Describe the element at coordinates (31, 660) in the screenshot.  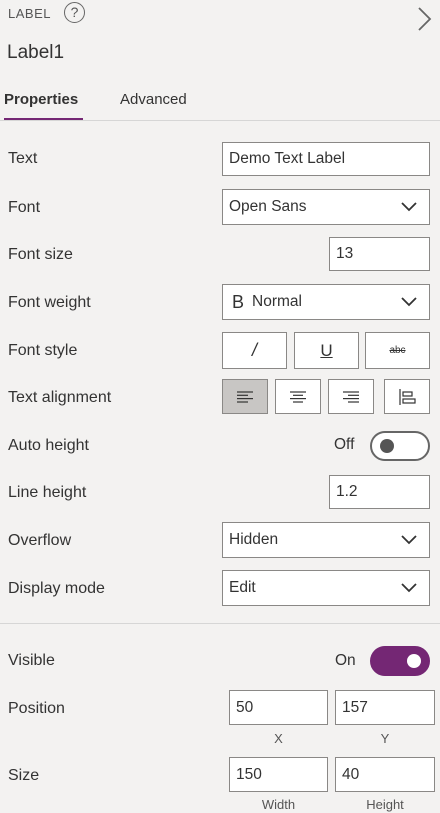
I see `visible-label: Visible` at that location.